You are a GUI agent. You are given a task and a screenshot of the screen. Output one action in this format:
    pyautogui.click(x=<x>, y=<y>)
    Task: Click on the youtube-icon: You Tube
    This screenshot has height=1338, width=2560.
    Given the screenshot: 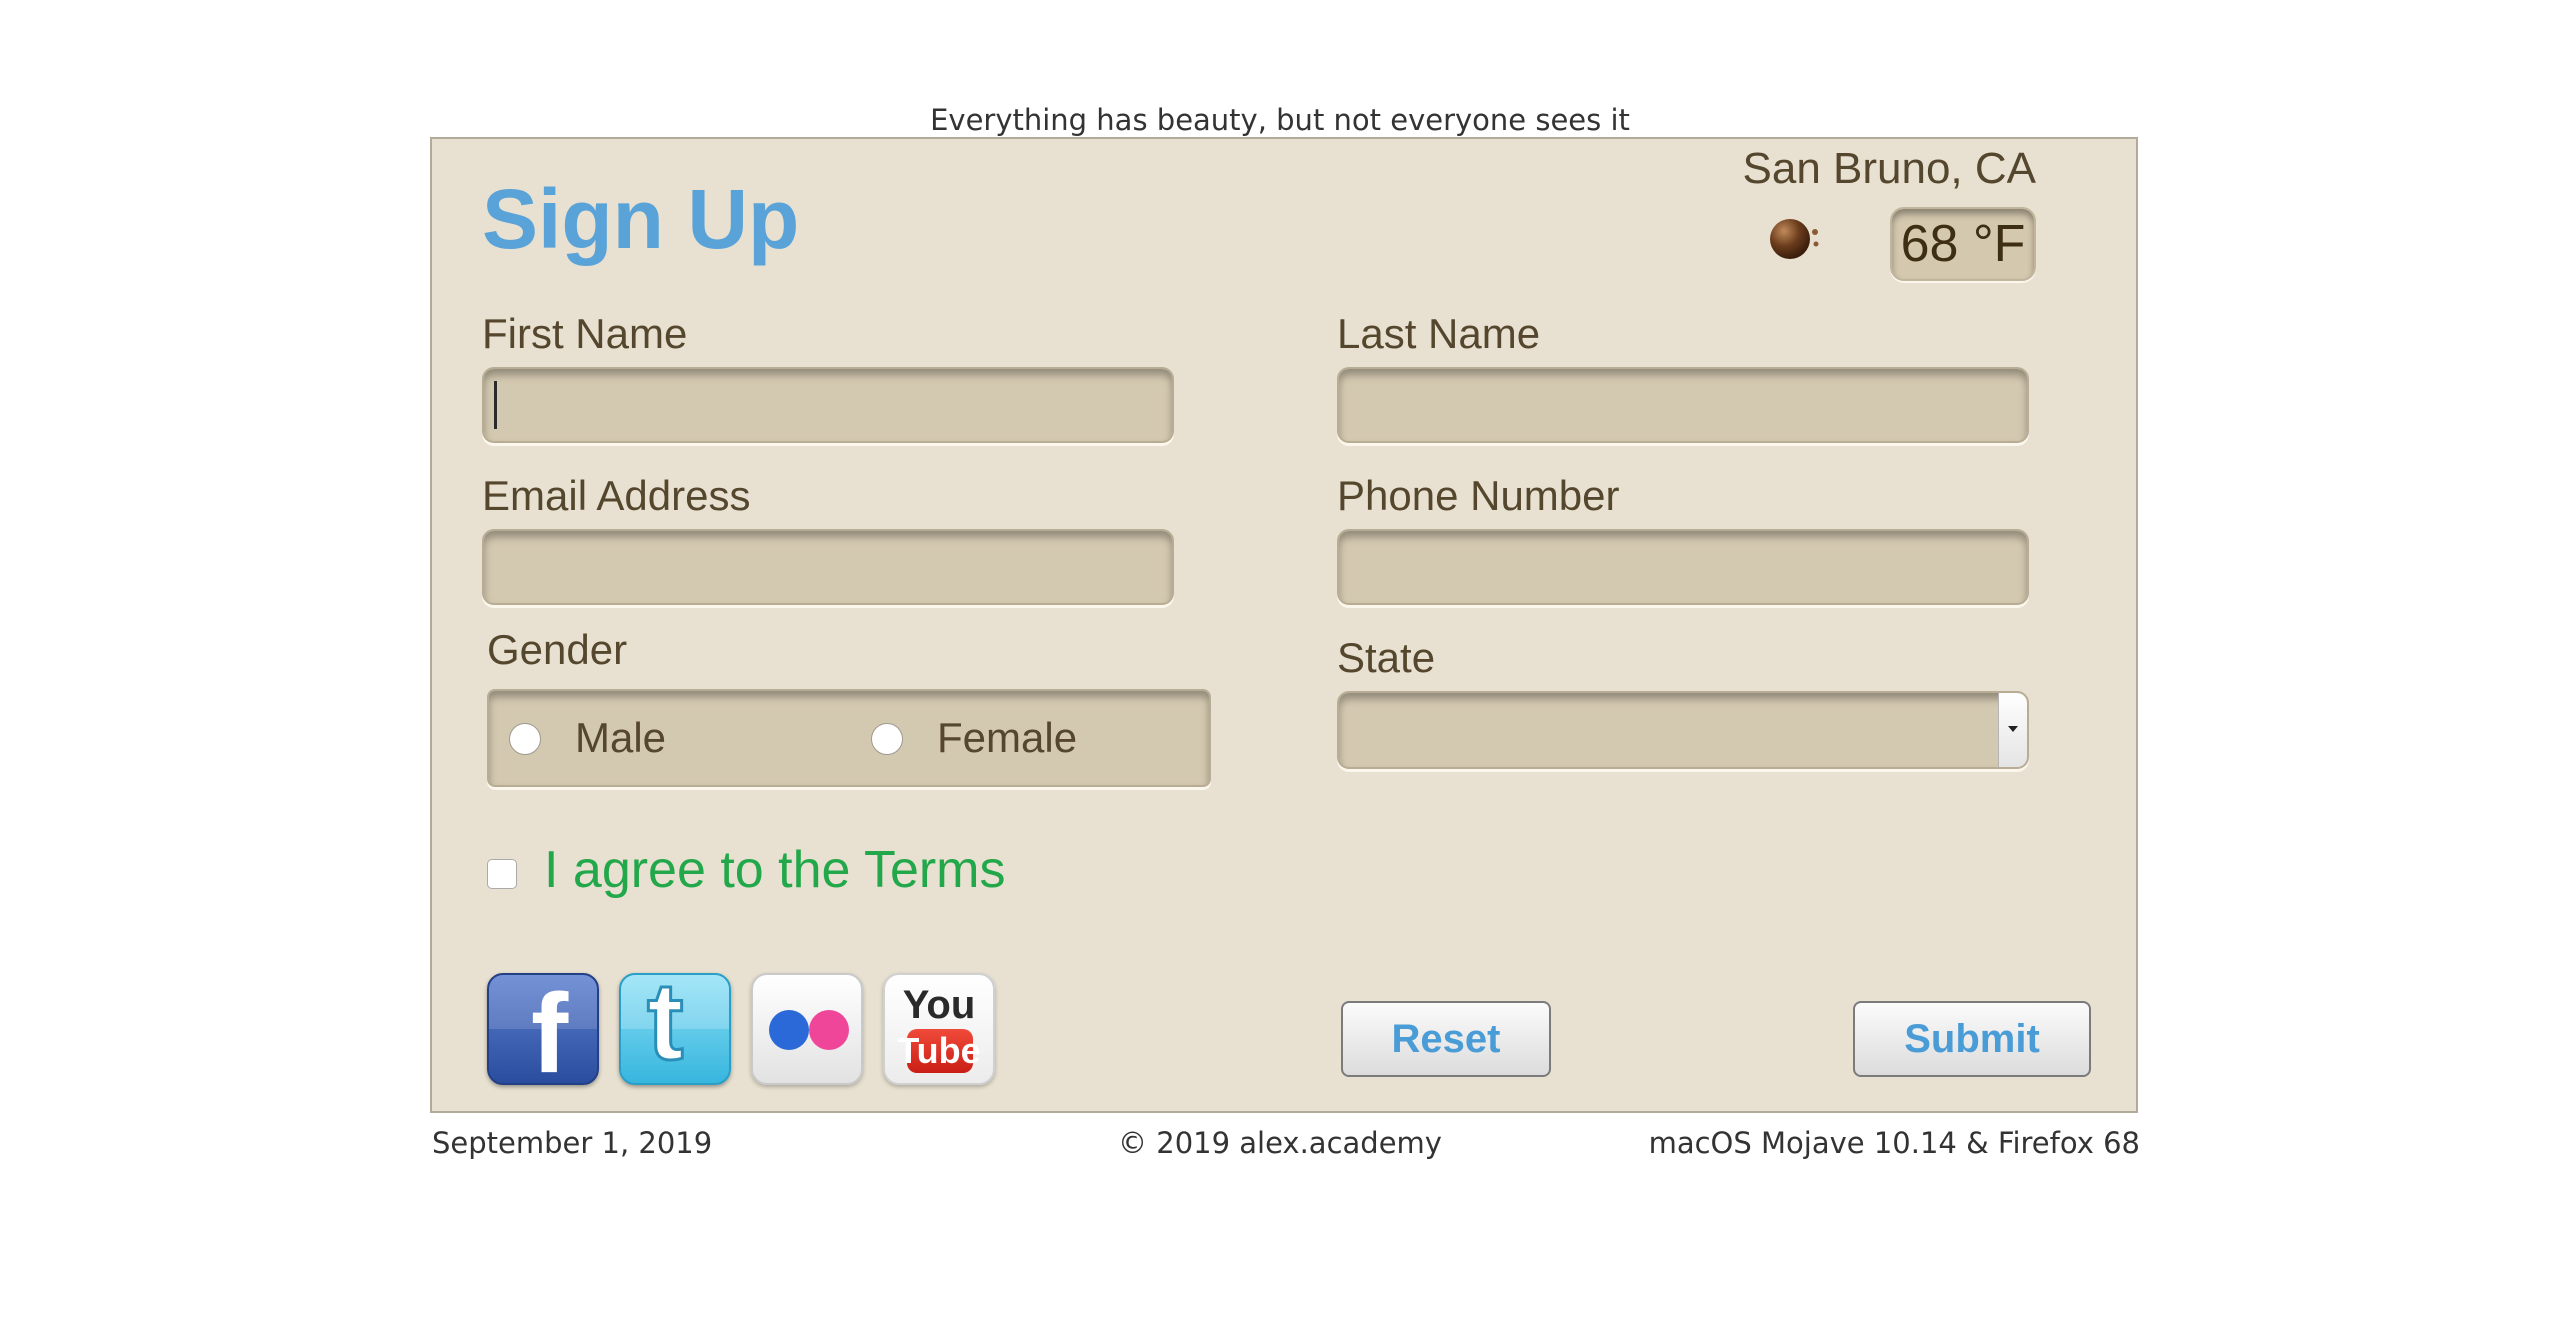 What is the action you would take?
    pyautogui.click(x=939, y=1029)
    